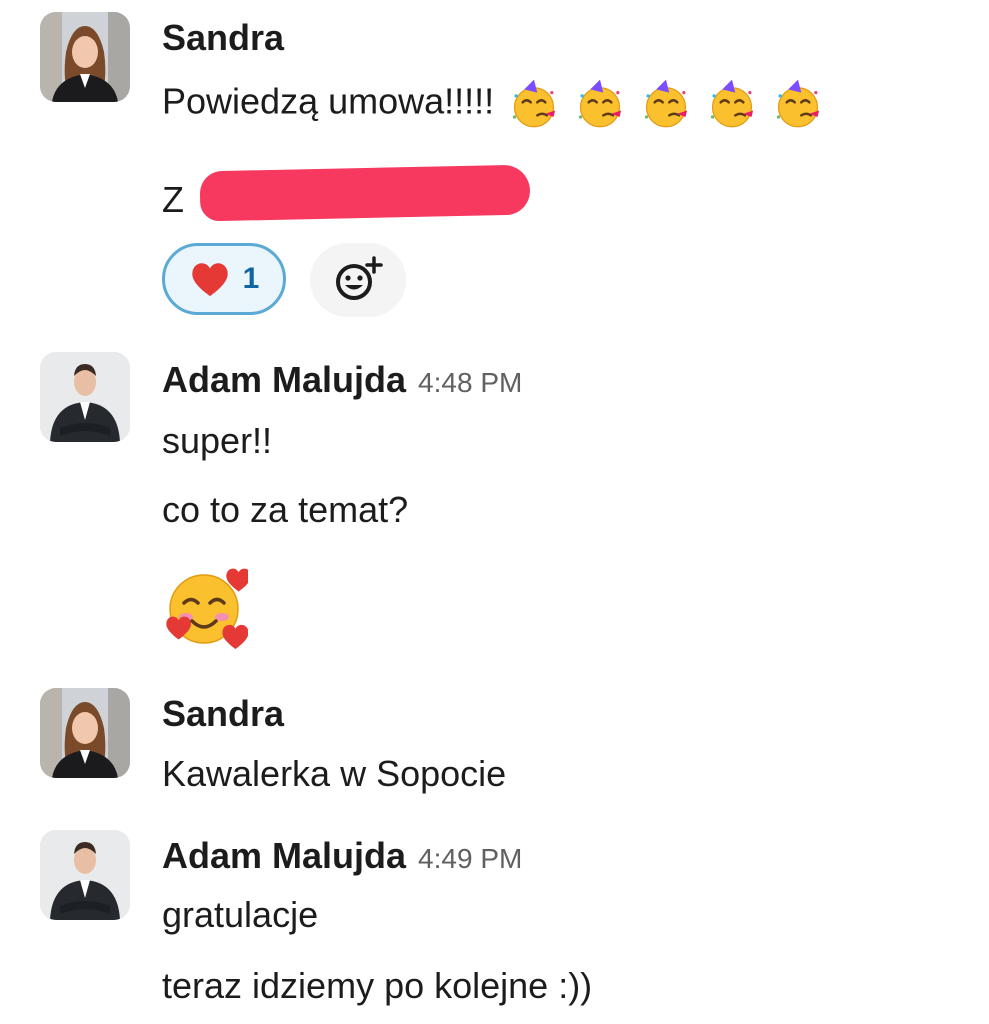 The height and width of the screenshot is (1024, 989). Describe the element at coordinates (365, 193) in the screenshot. I see `redaction-mark` at that location.